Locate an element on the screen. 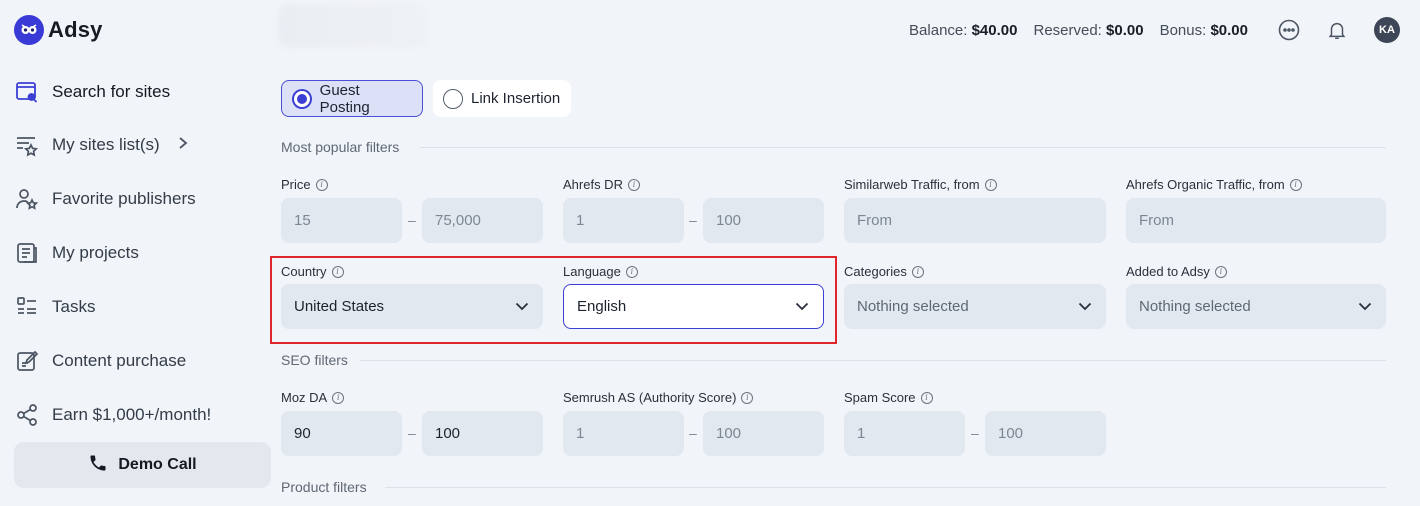 The image size is (1420, 506). sidebar-item-label: Search for sites is located at coordinates (111, 91).